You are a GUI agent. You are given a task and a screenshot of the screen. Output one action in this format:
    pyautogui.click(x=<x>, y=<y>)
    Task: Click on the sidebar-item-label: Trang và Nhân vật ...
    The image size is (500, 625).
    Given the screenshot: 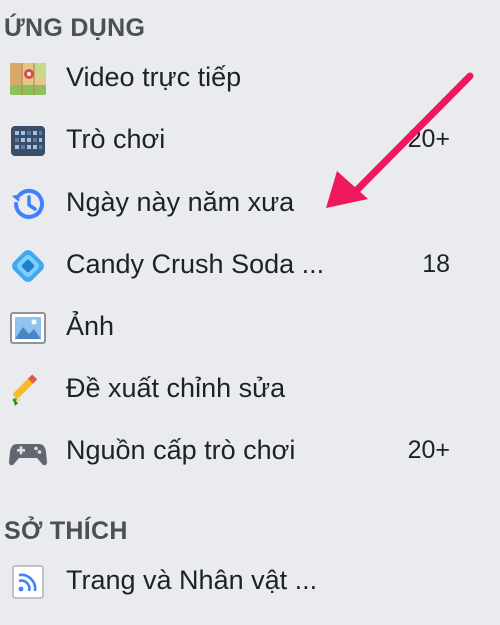 What is the action you would take?
    pyautogui.click(x=192, y=580)
    